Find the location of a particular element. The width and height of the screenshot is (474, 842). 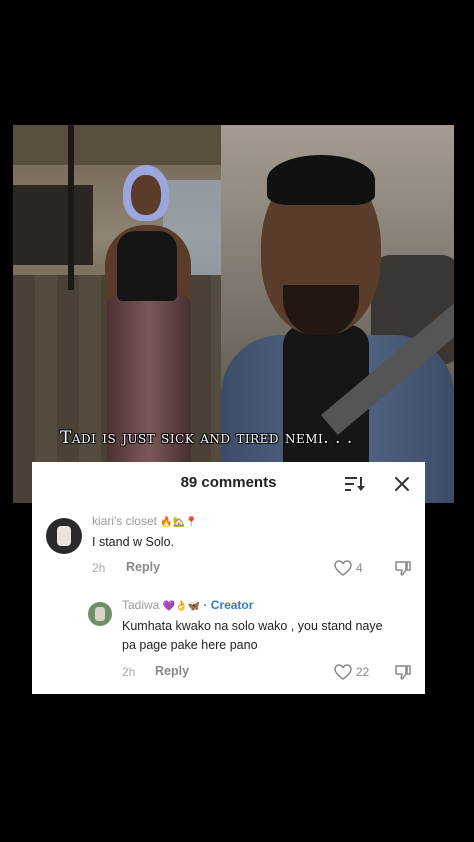

comment-time: 2h is located at coordinates (99, 568).